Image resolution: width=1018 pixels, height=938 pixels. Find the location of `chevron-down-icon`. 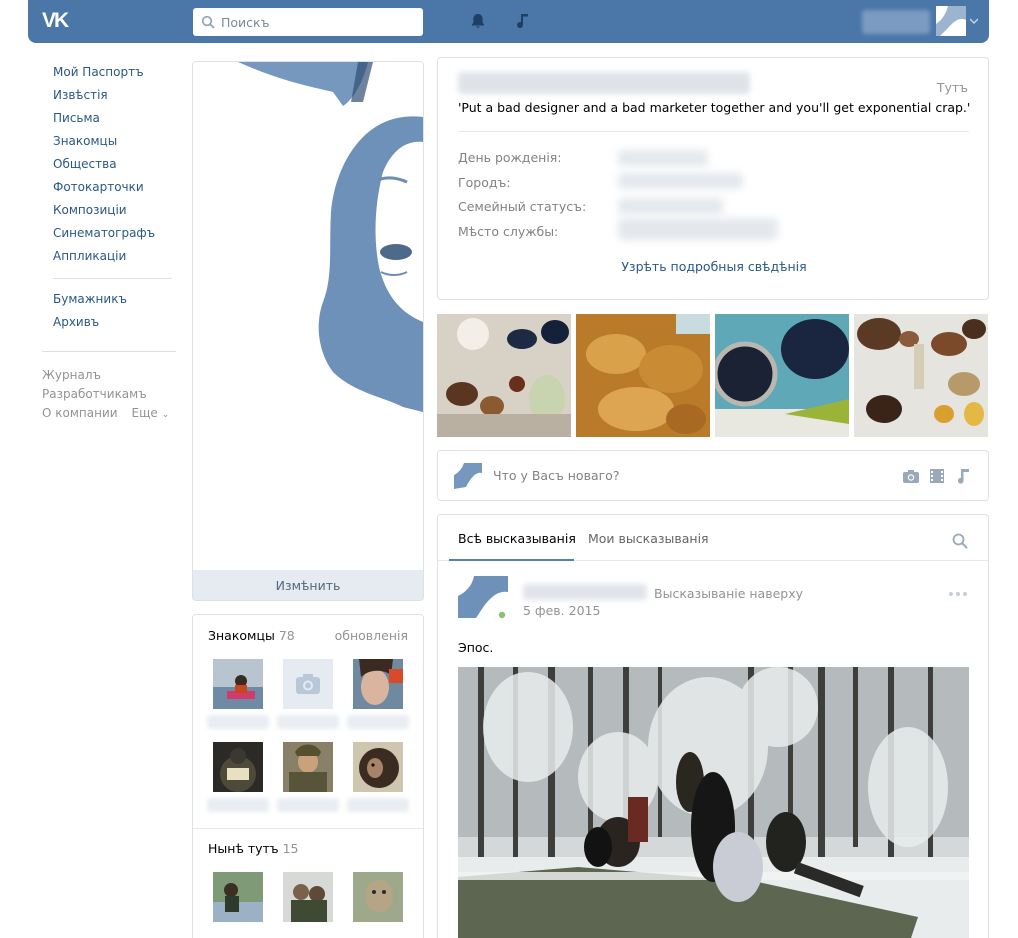

chevron-down-icon is located at coordinates (974, 21).